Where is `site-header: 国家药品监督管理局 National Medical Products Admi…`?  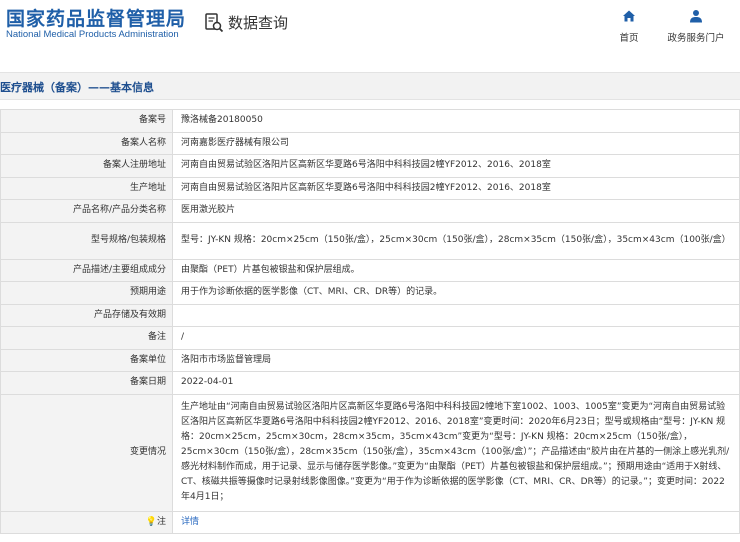 site-header: 国家药品监督管理局 National Medical Products Admi… is located at coordinates (370, 24).